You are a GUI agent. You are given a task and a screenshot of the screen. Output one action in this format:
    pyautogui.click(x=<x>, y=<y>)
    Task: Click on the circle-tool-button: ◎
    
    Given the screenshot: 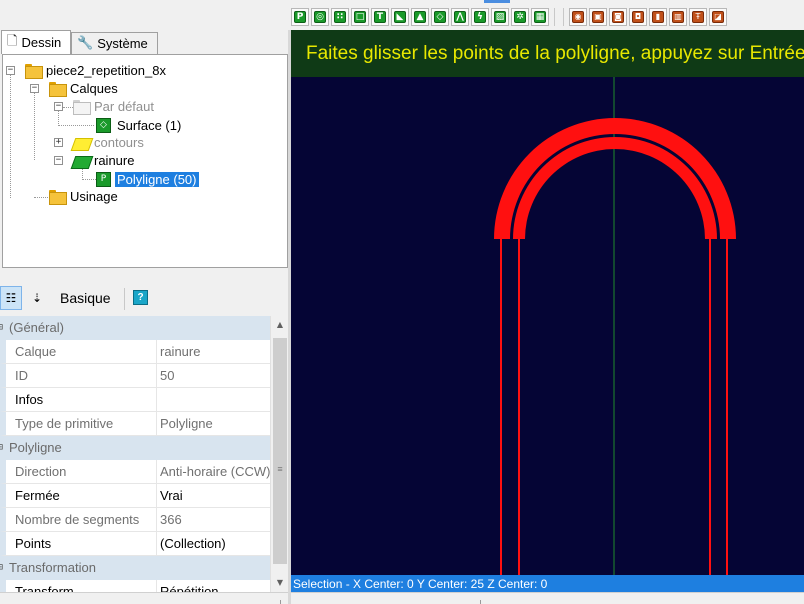 What is the action you would take?
    pyautogui.click(x=320, y=17)
    